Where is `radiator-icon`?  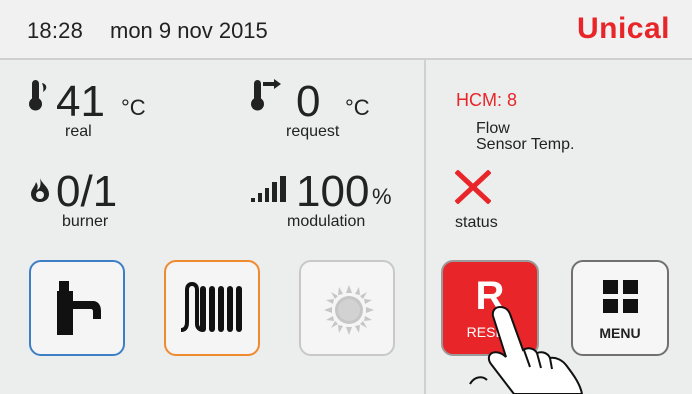 radiator-icon is located at coordinates (211, 306).